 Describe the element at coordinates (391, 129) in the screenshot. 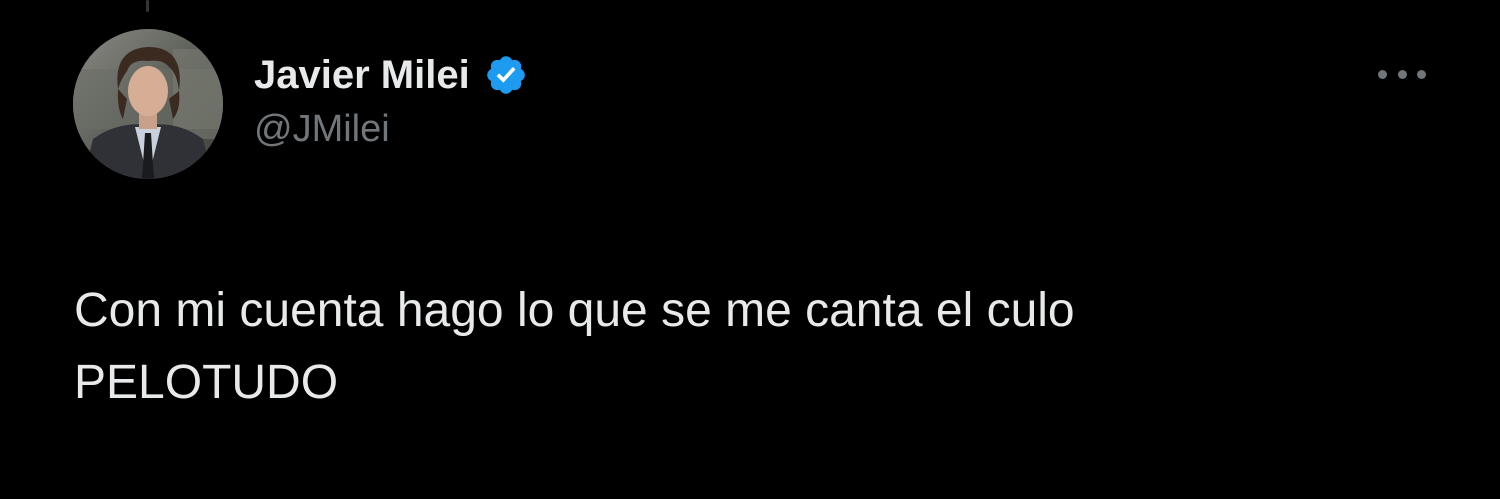

I see `author-handle: @JMilei` at that location.